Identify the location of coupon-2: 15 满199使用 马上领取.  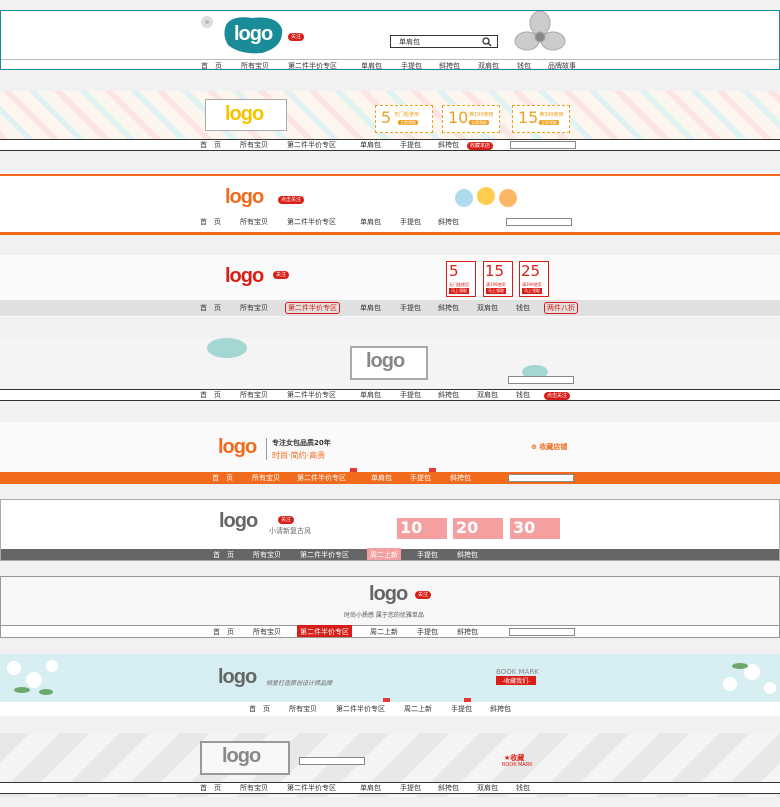
(498, 279).